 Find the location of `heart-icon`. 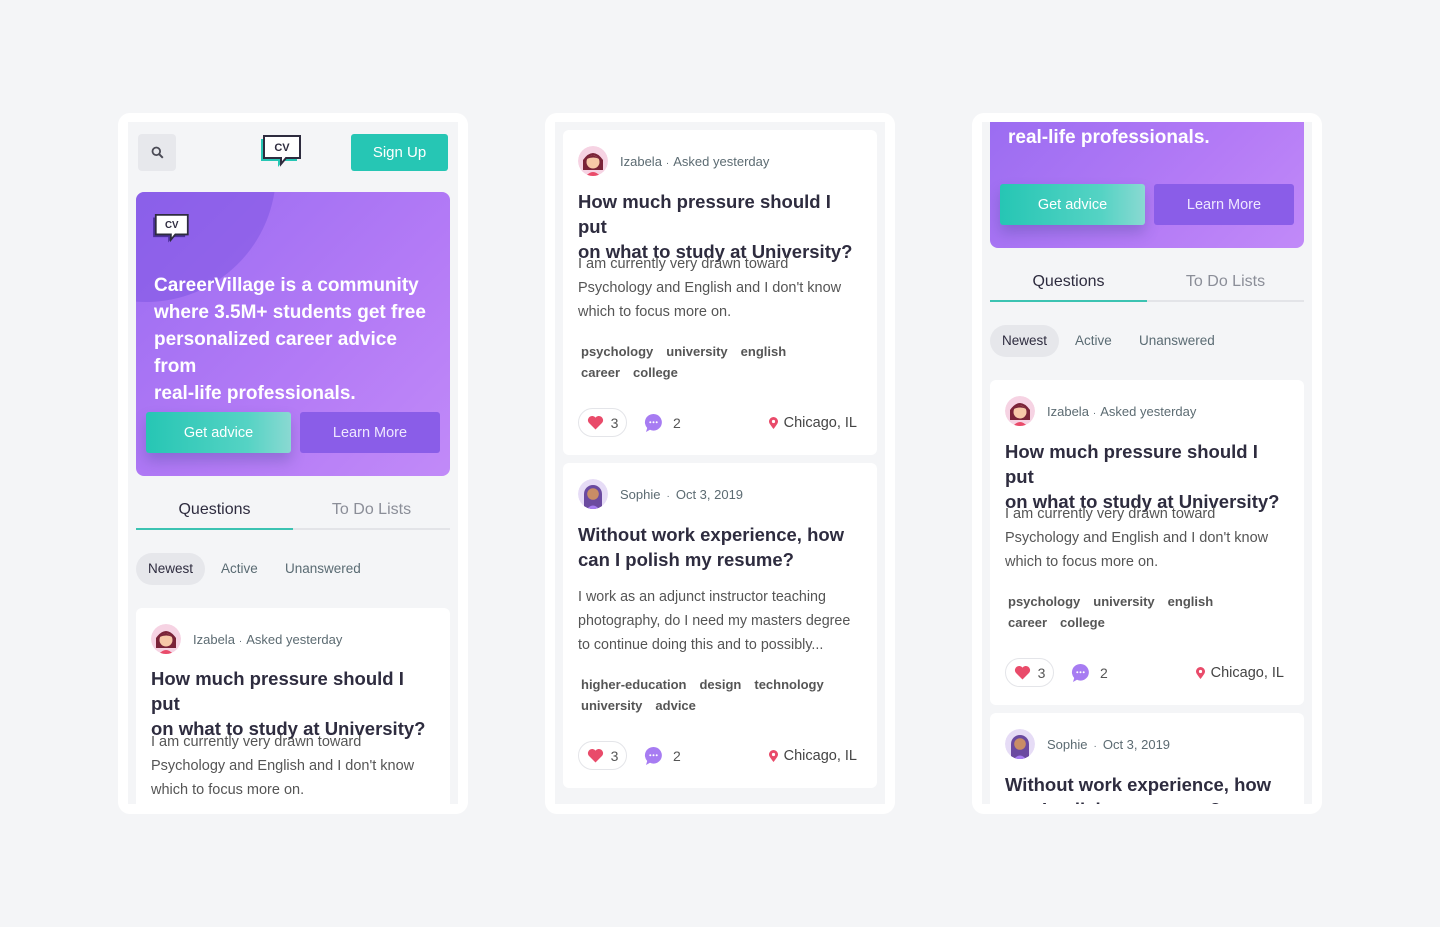

heart-icon is located at coordinates (1022, 672).